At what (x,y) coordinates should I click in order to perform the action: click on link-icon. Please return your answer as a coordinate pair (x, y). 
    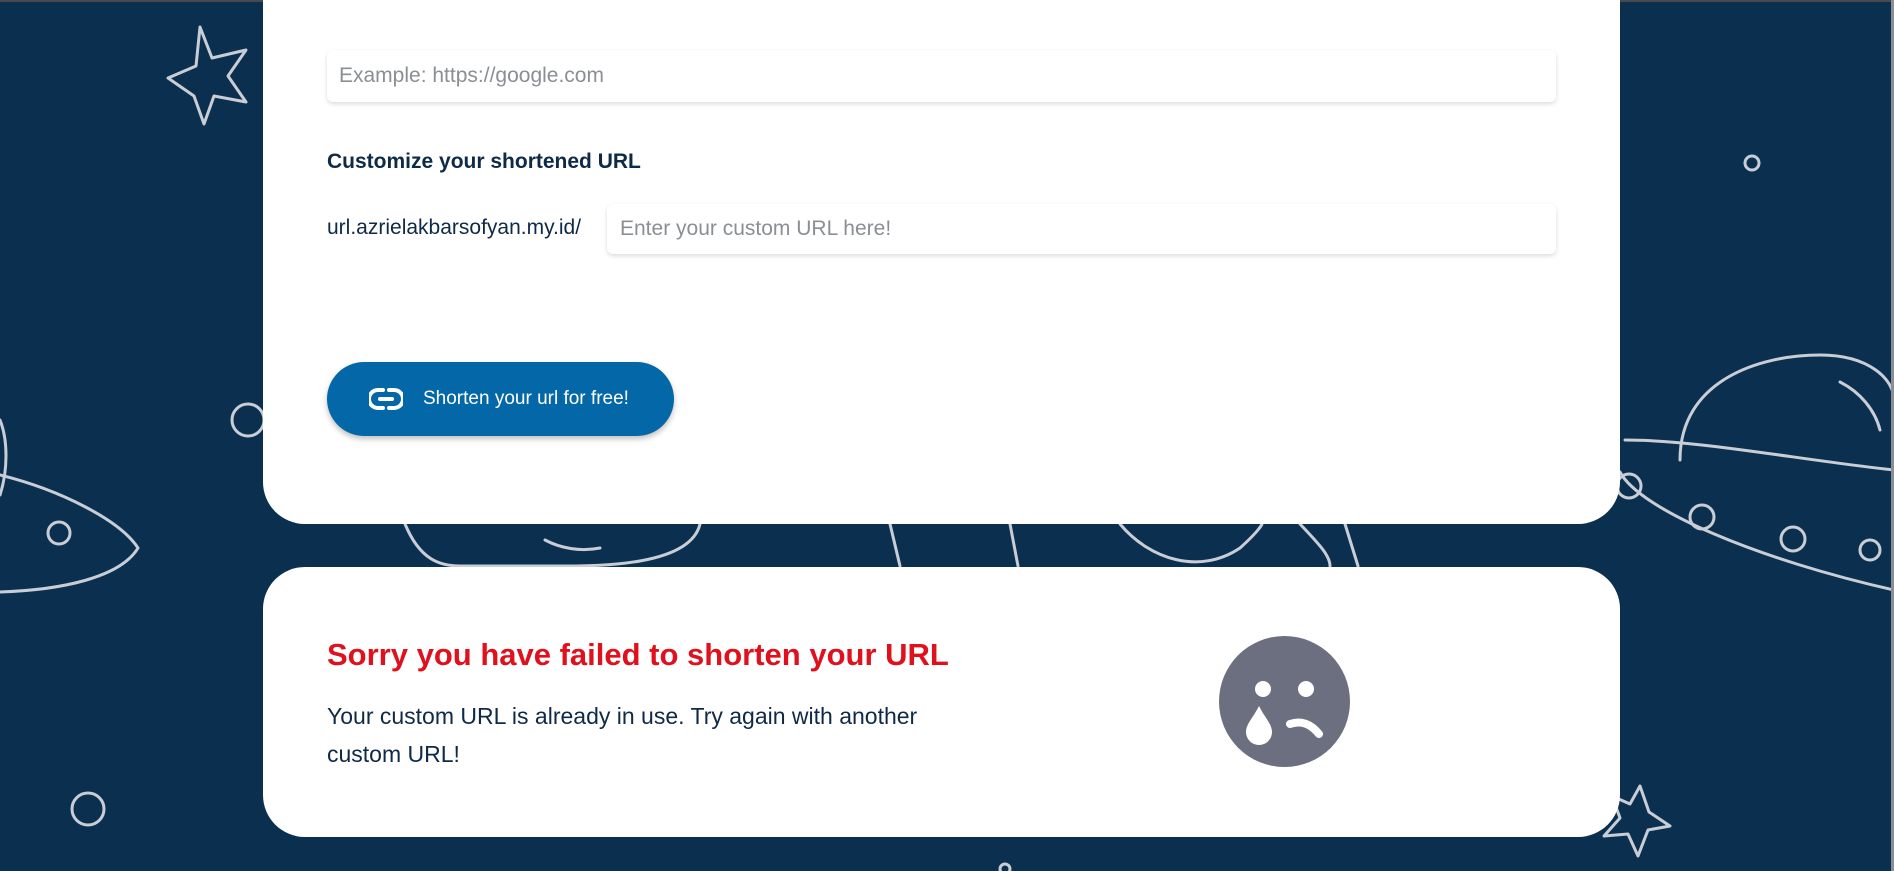
    Looking at the image, I should click on (386, 399).